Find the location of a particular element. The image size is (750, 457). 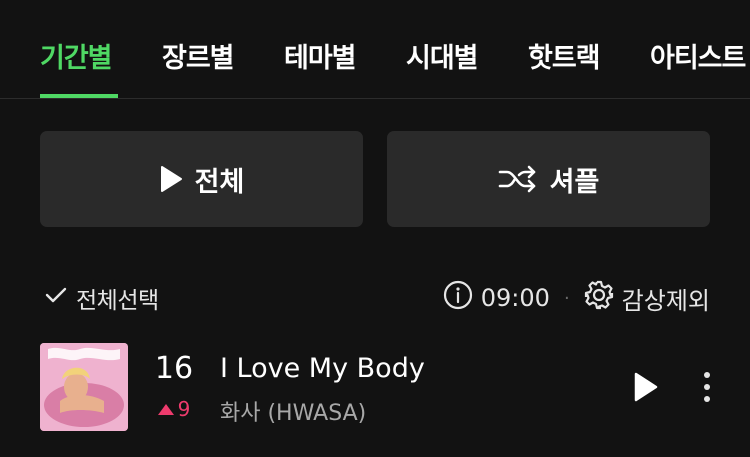

active-tab-indicator is located at coordinates (79, 96).